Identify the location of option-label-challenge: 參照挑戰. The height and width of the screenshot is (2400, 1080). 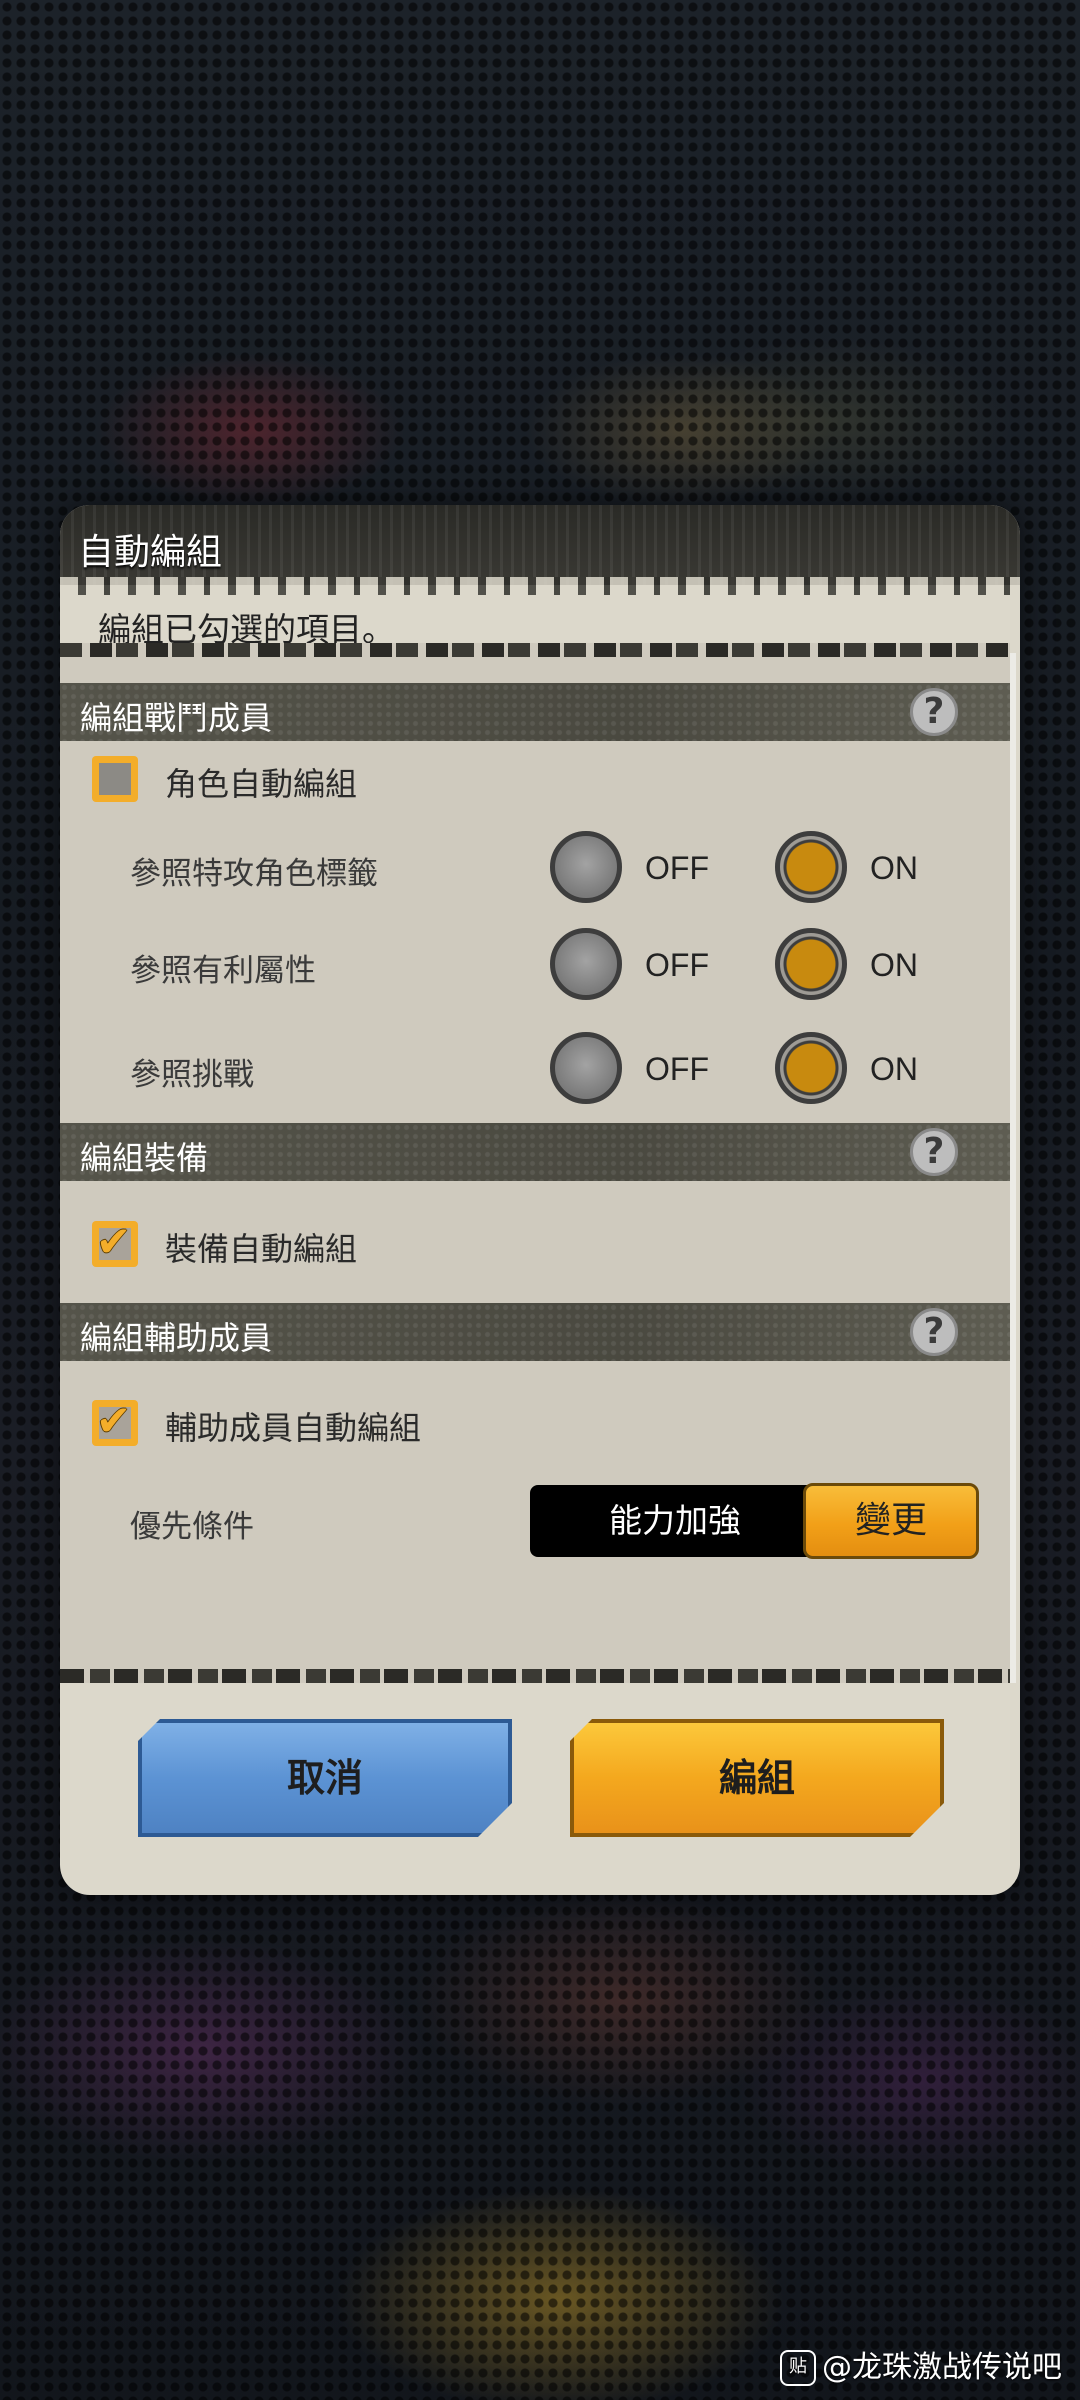
(192, 1075).